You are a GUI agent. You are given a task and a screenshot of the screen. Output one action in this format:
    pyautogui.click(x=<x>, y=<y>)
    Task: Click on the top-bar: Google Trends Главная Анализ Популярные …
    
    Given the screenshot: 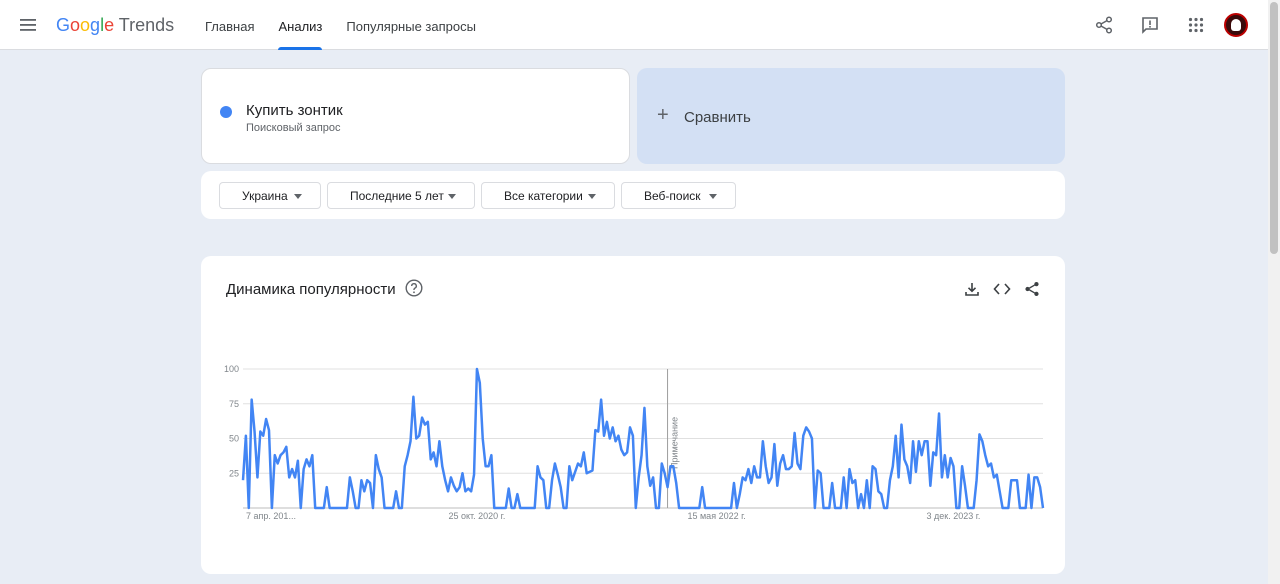 What is the action you would take?
    pyautogui.click(x=634, y=25)
    